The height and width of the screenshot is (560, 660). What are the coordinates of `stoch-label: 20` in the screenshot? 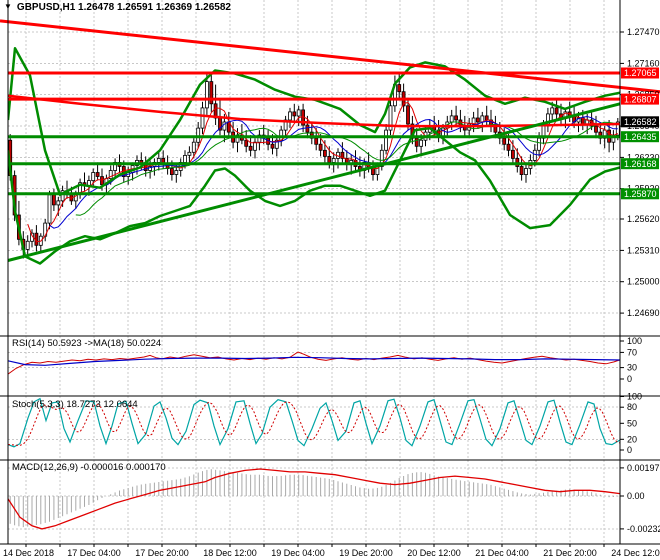 It's located at (632, 439).